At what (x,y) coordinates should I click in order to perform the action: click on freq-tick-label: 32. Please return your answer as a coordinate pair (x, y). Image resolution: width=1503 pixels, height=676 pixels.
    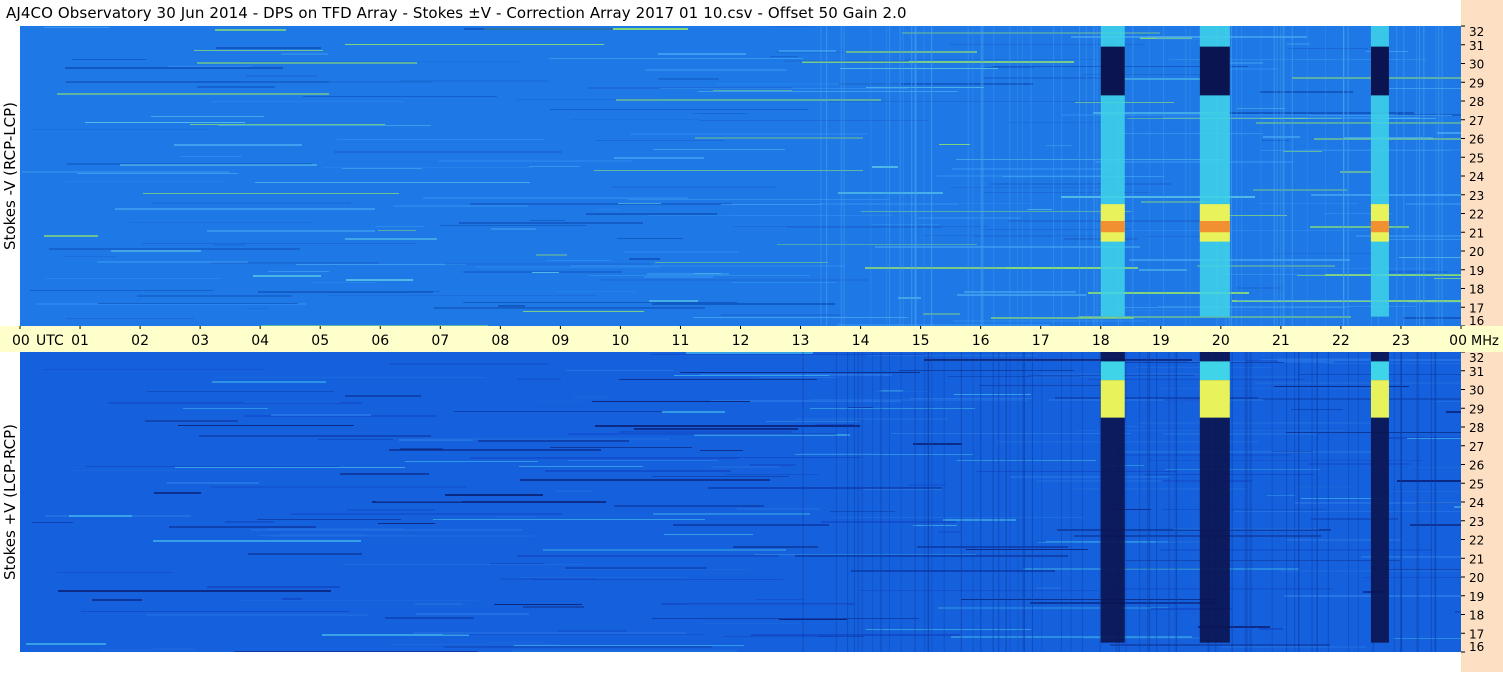
    Looking at the image, I should click on (1476, 358).